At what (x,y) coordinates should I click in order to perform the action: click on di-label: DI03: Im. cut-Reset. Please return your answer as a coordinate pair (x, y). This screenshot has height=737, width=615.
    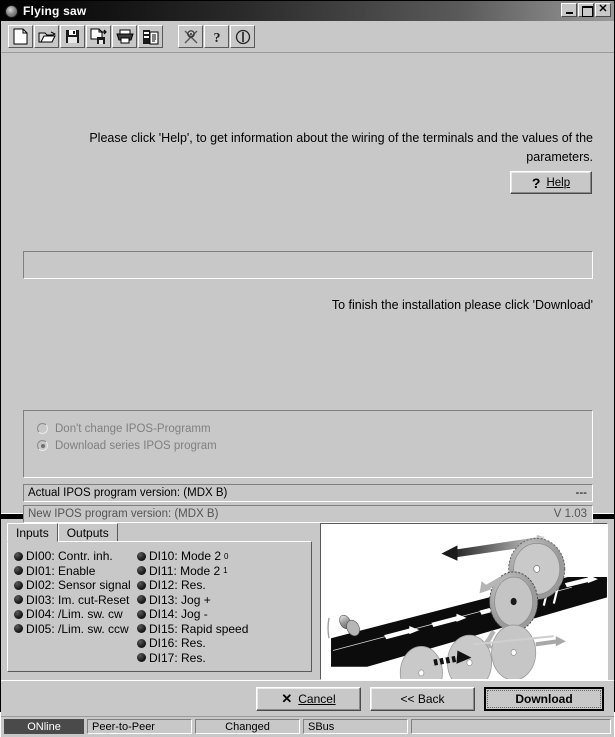
    Looking at the image, I should click on (78, 599).